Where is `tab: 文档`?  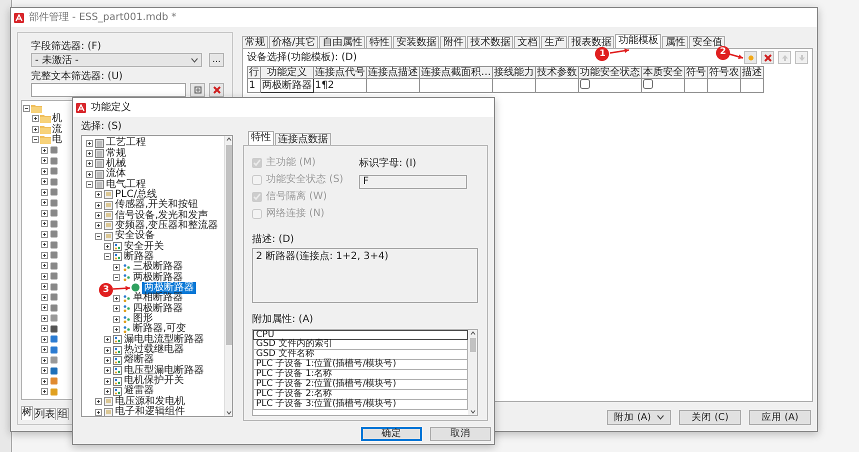
tab: 文档 is located at coordinates (527, 42).